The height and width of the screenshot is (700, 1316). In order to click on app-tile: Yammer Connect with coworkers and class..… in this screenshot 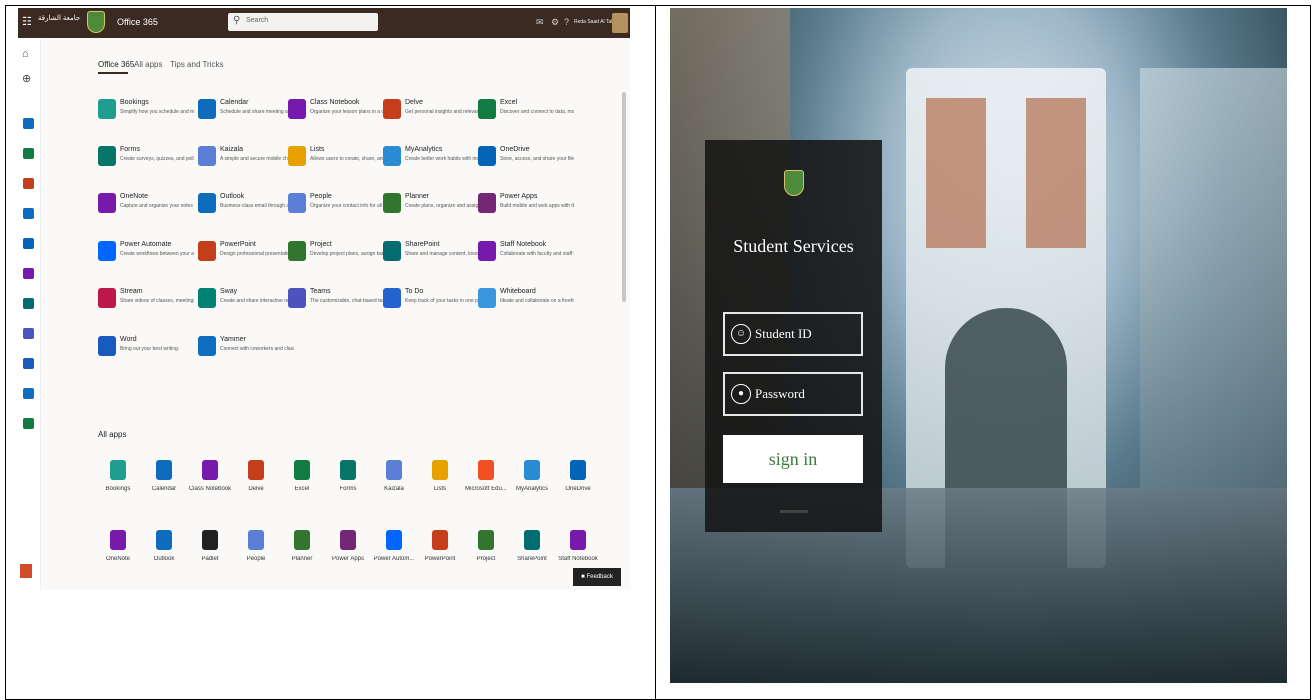, I will do `click(246, 349)`.